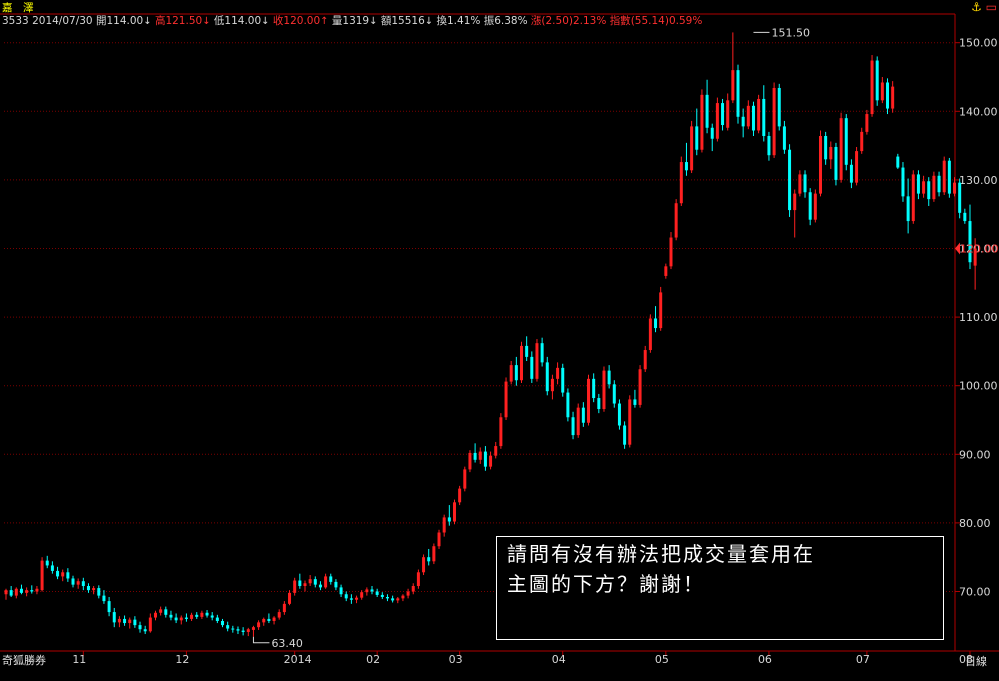 The width and height of the screenshot is (999, 681). I want to click on amplitude-label: 振, so click(489, 21).